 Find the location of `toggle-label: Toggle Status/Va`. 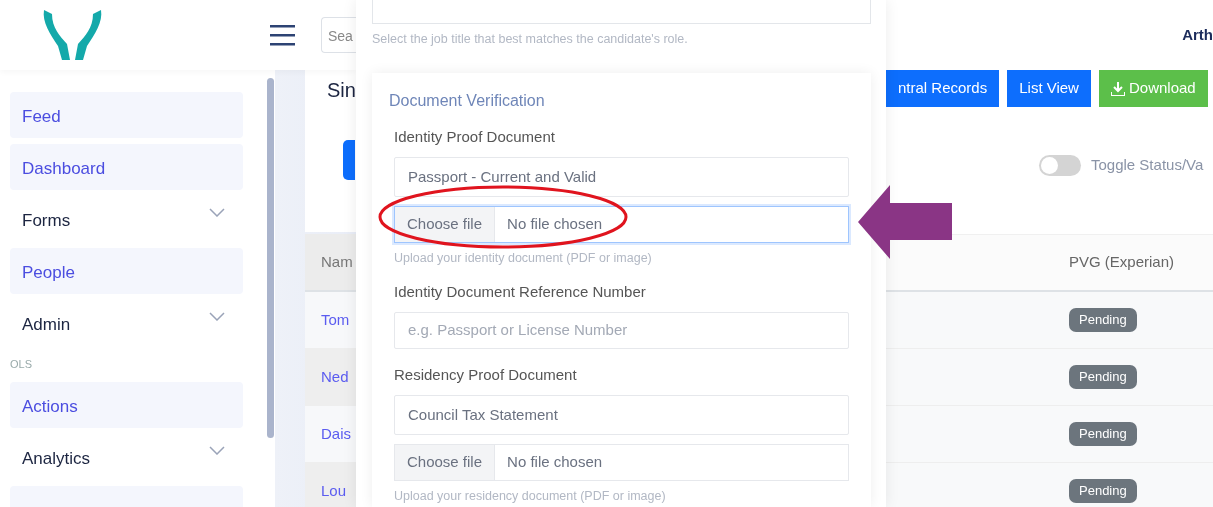

toggle-label: Toggle Status/Va is located at coordinates (1147, 164).